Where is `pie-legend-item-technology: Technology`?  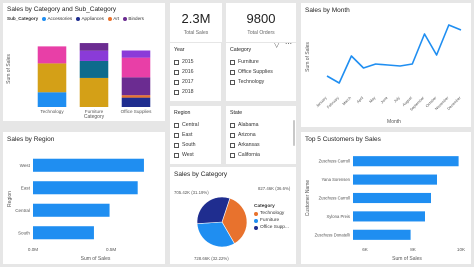
pie-legend-item-technology: Technology is located at coordinates (271, 213).